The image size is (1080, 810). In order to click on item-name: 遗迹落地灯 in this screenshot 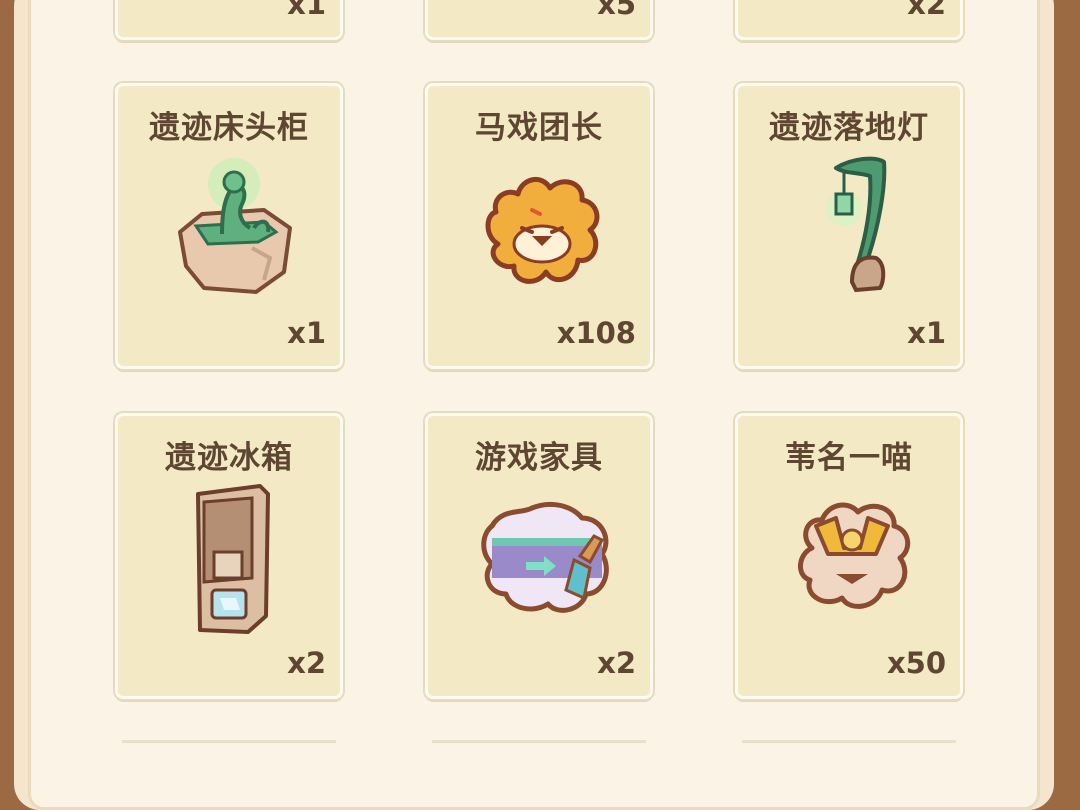, I will do `click(849, 128)`.